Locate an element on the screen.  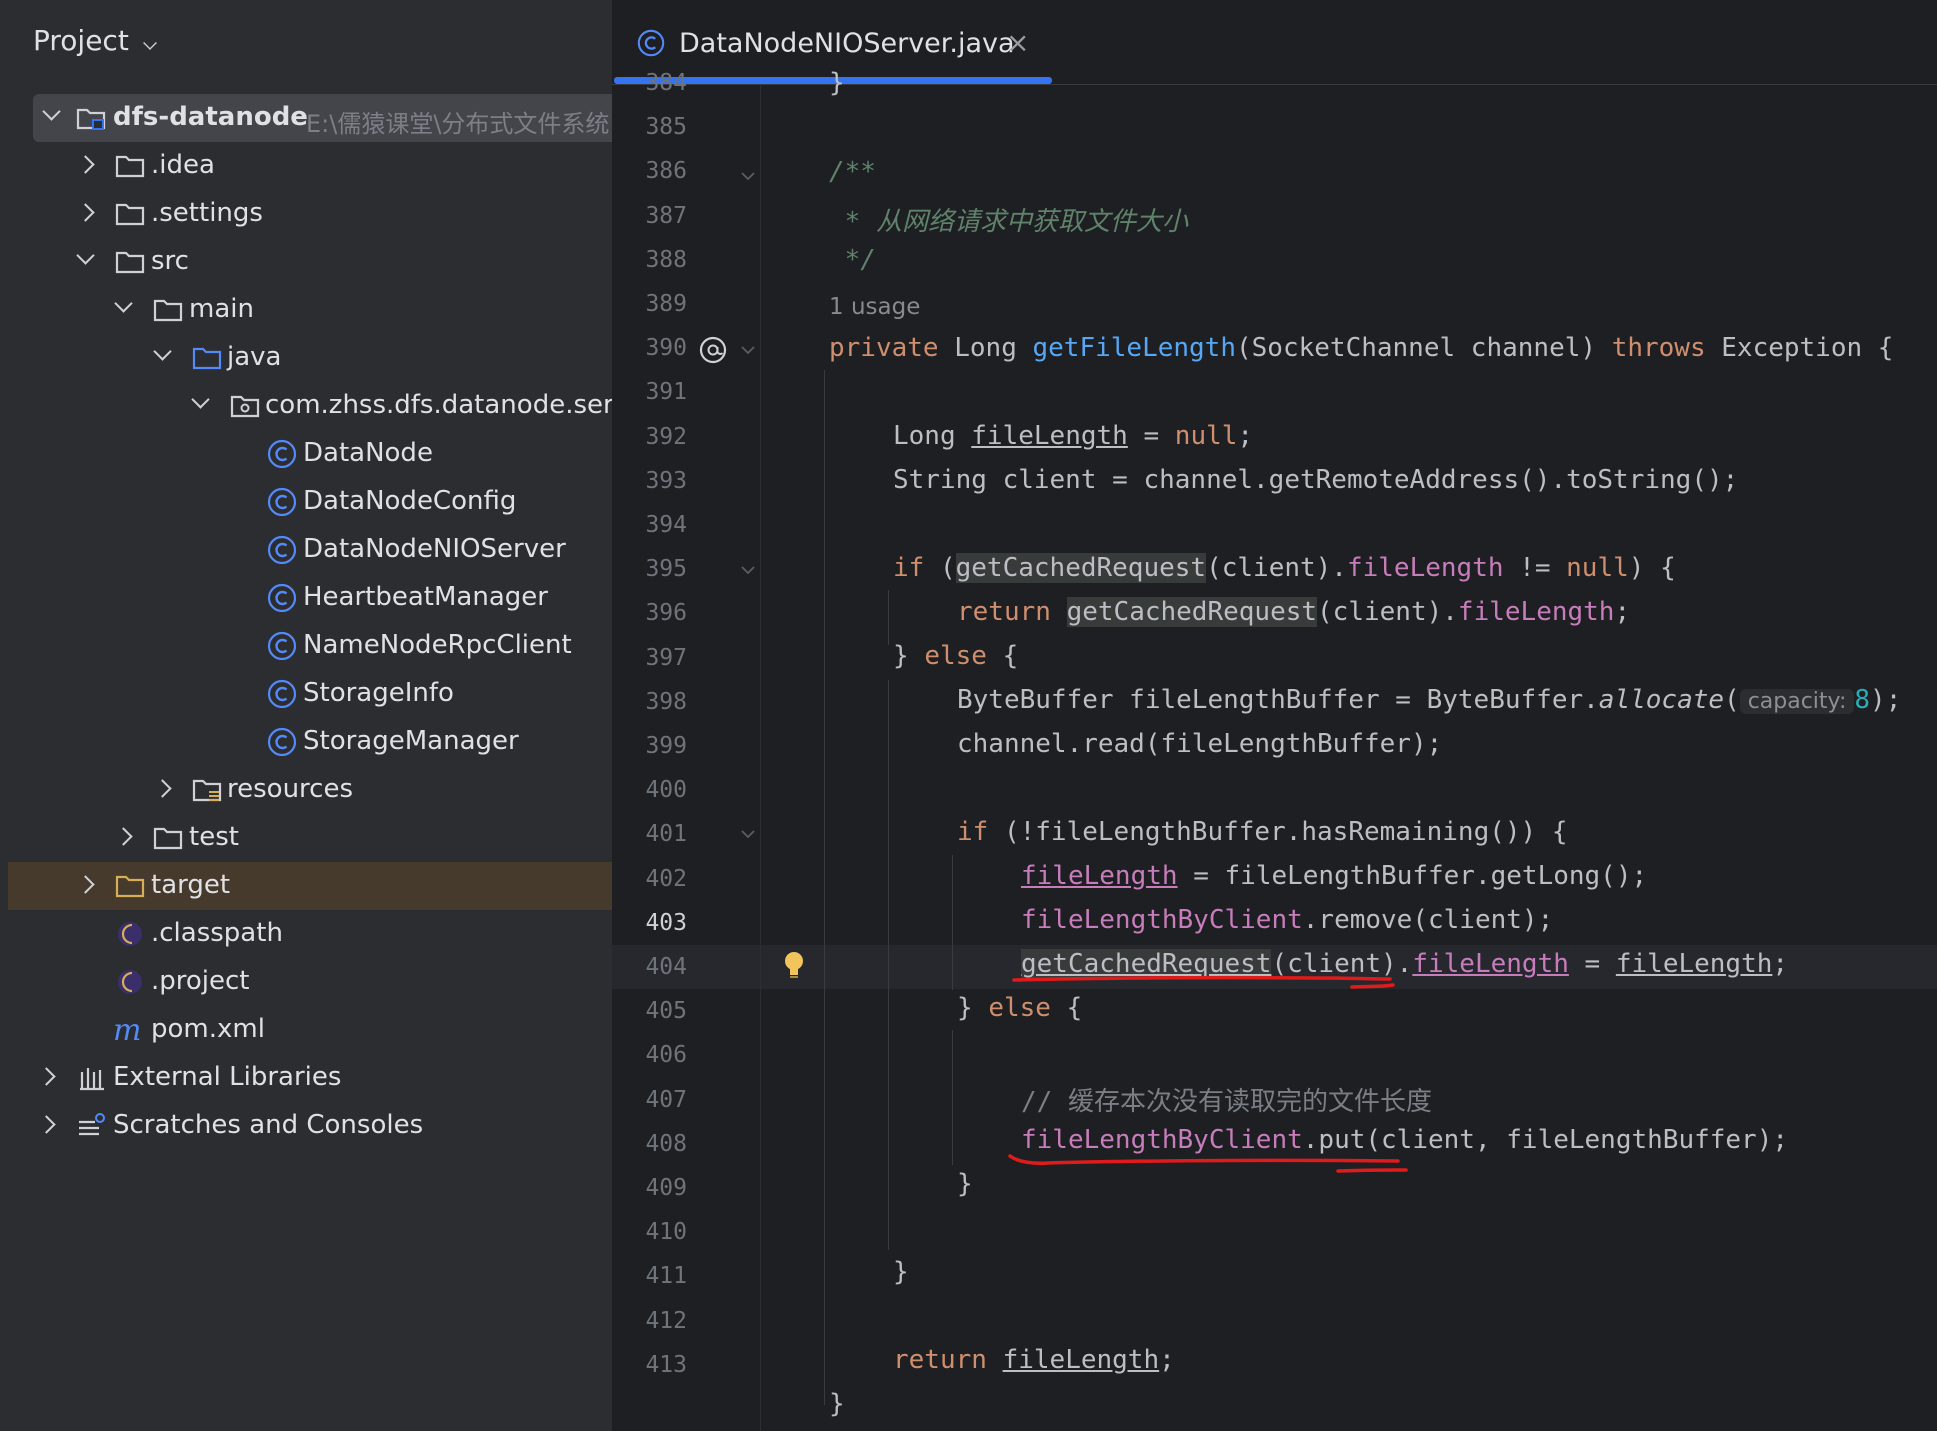
line-number: 409 is located at coordinates (649, 1188).